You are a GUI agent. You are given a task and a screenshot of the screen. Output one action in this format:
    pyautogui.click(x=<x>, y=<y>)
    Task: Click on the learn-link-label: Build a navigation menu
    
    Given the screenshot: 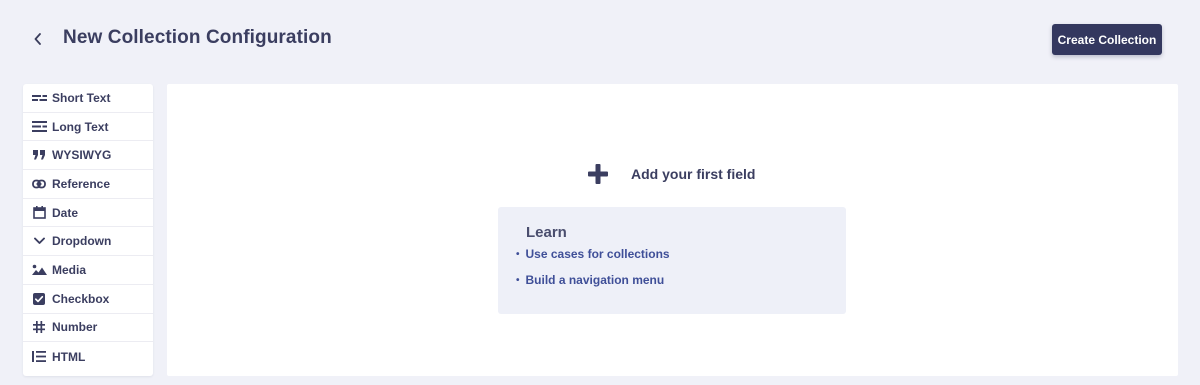 What is the action you would take?
    pyautogui.click(x=595, y=280)
    